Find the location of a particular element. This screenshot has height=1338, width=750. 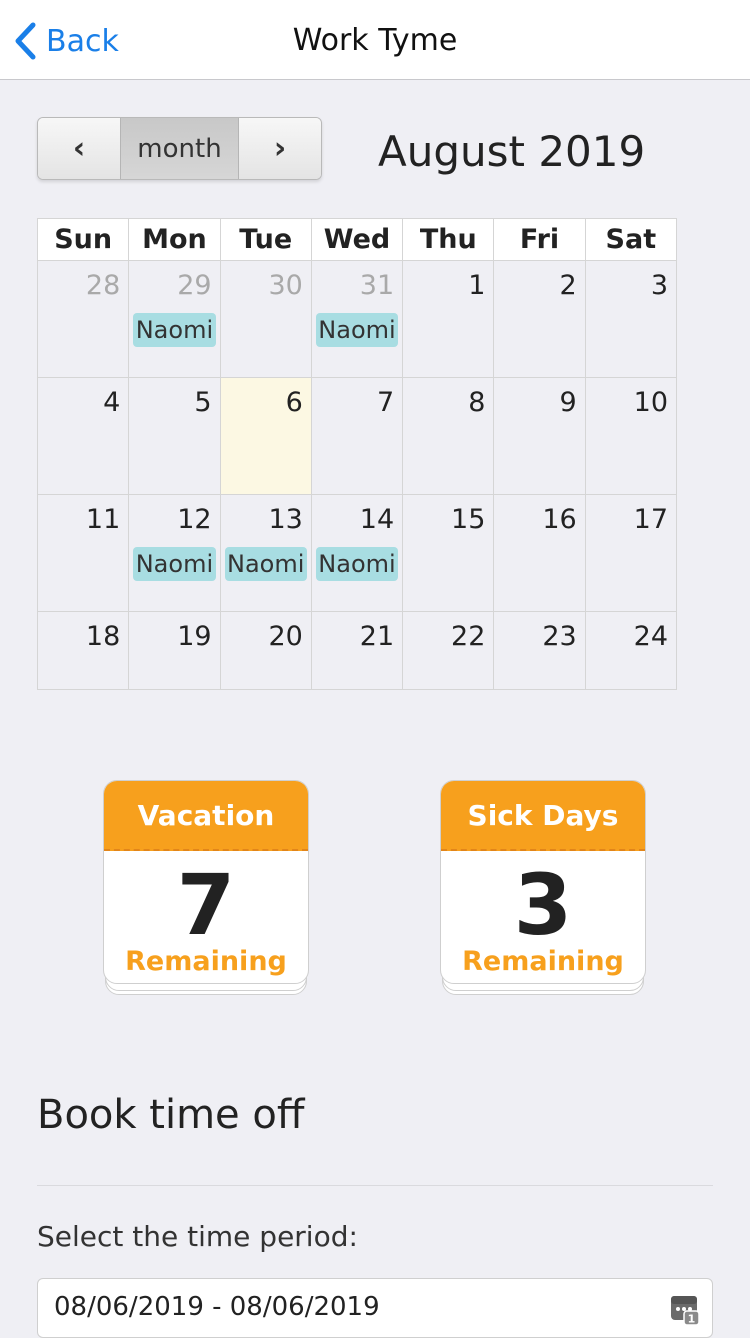

calendar-icon: 1 is located at coordinates (685, 1309).